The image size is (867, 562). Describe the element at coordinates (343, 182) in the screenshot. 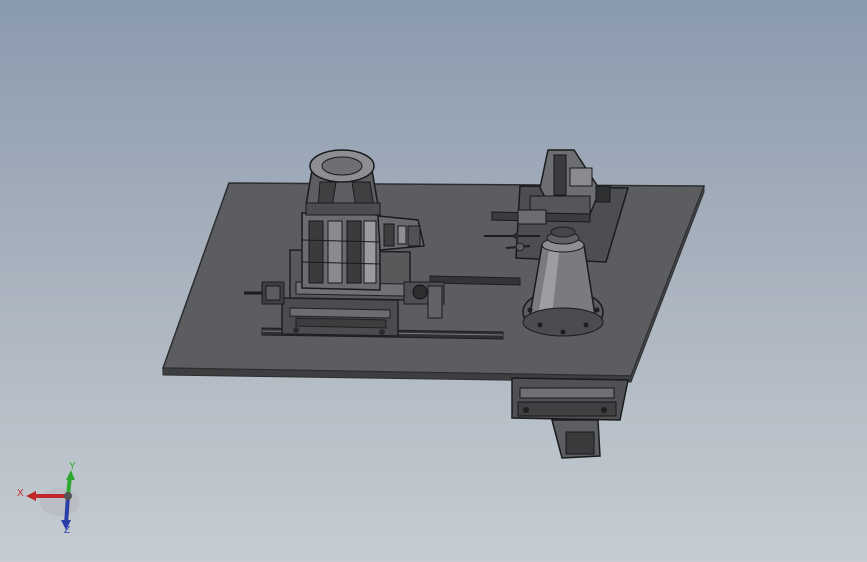

I see `top-motor` at that location.